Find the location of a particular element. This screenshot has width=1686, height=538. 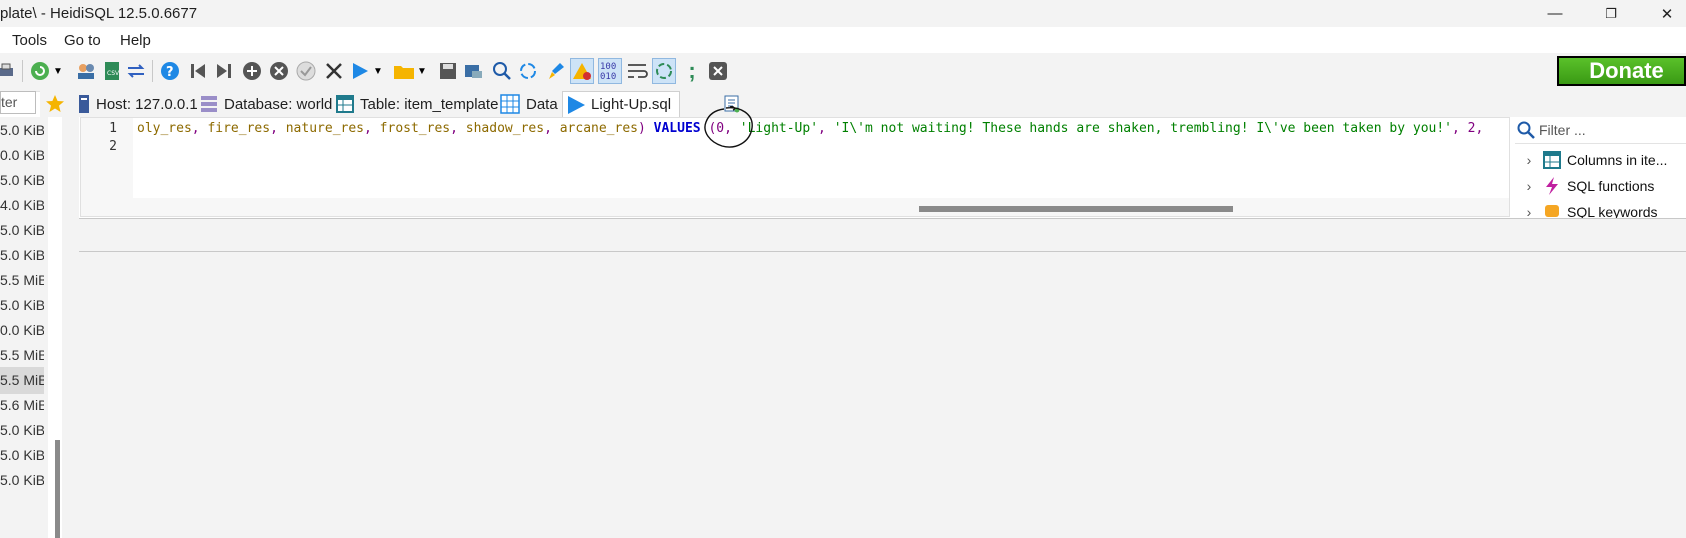

wrap-icon is located at coordinates (638, 71).